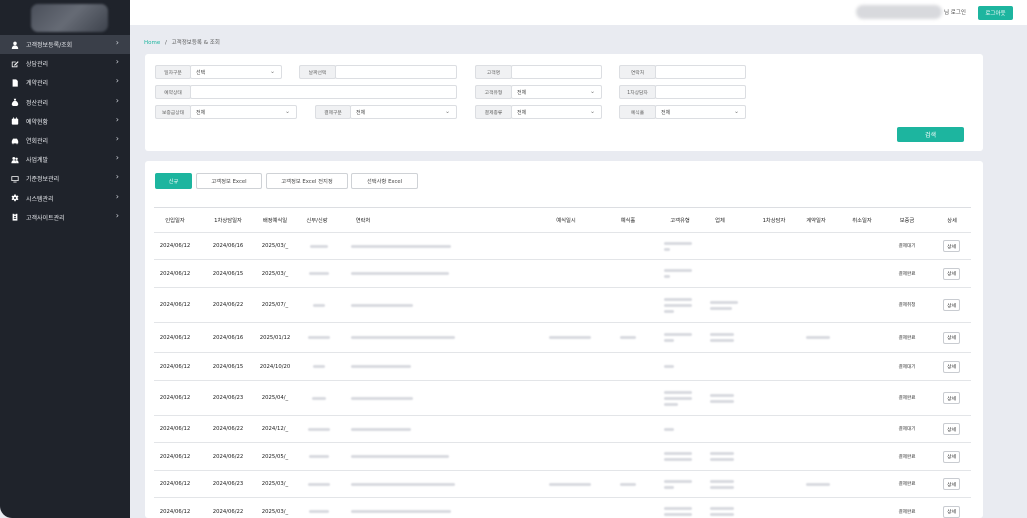 This screenshot has height=518, width=1027. Describe the element at coordinates (493, 112) in the screenshot. I see `payment-kind-label: 결제종류` at that location.